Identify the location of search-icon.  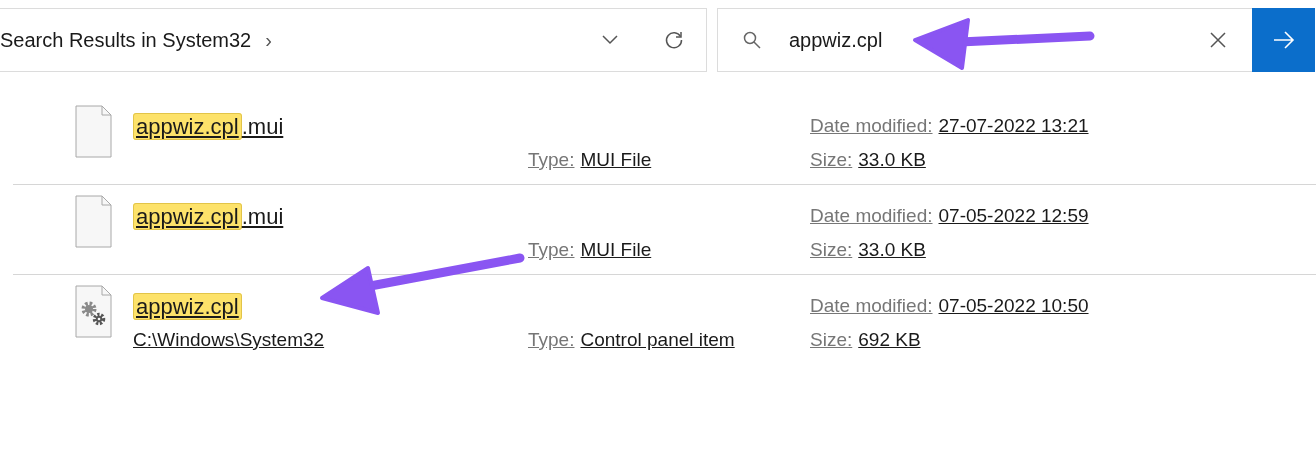
(752, 40).